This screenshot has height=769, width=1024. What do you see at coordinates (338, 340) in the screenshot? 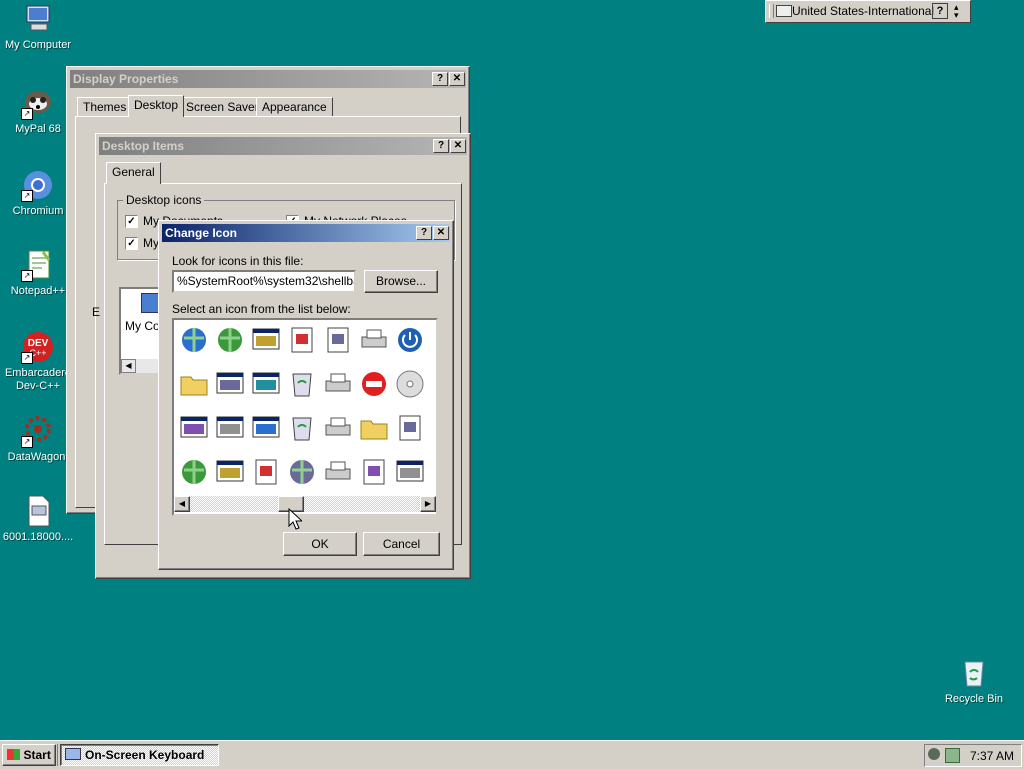
I see `keys-icon` at bounding box center [338, 340].